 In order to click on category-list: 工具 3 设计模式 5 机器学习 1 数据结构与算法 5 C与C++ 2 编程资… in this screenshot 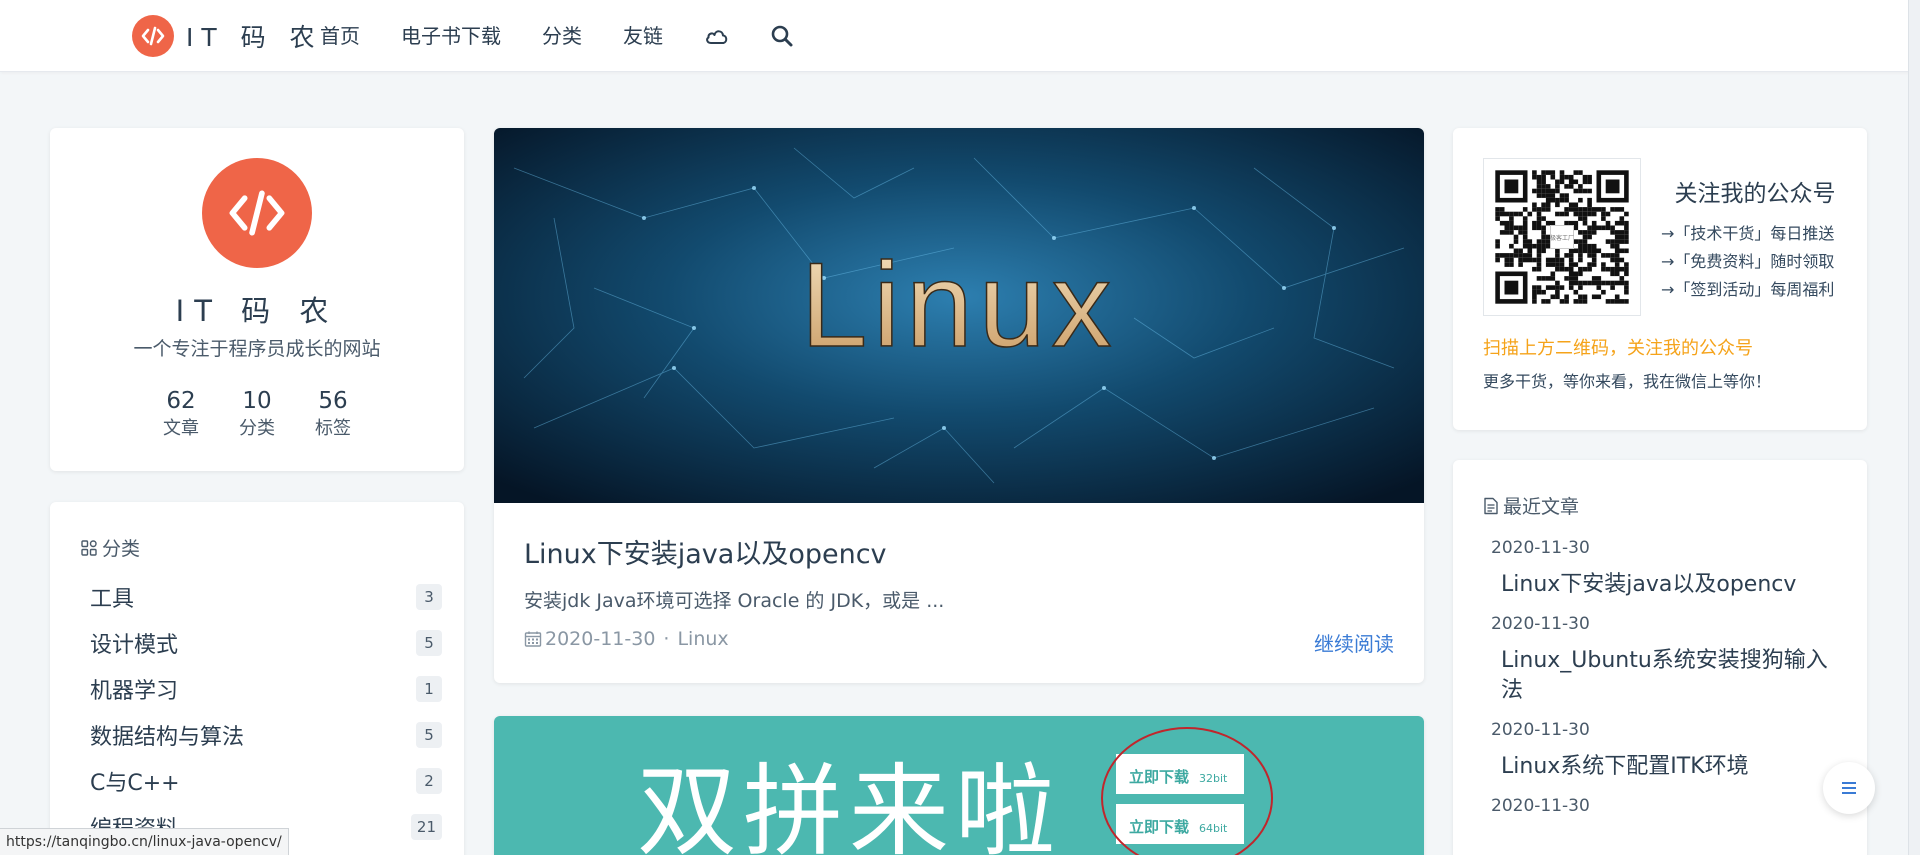, I will do `click(266, 714)`.